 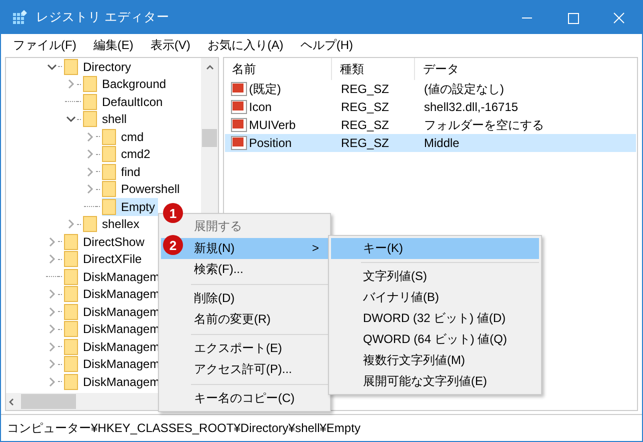 What do you see at coordinates (272, 125) in the screenshot?
I see `value-name: MUIVerb` at bounding box center [272, 125].